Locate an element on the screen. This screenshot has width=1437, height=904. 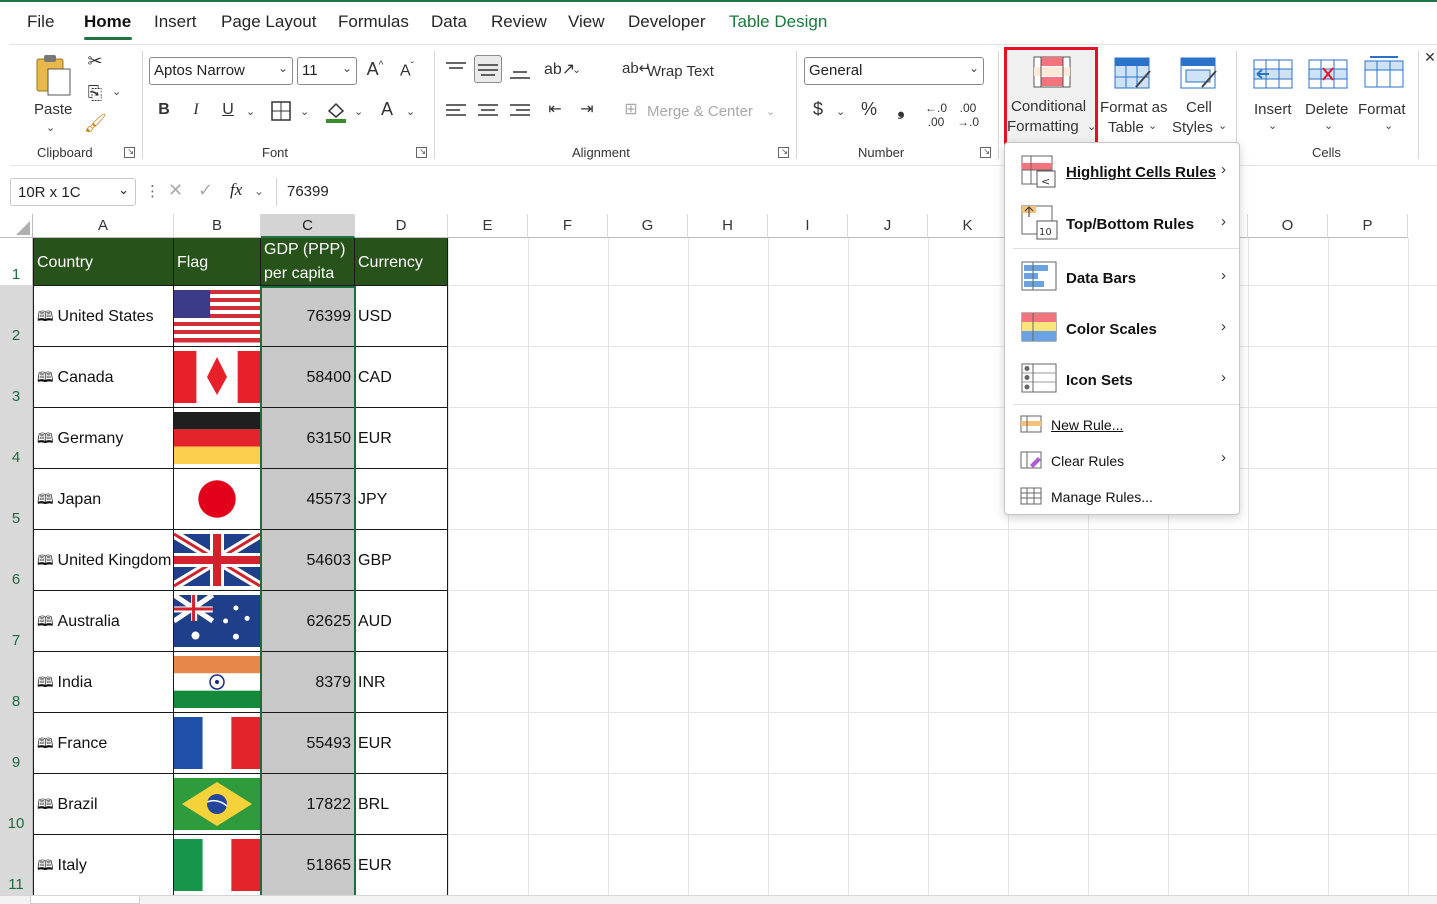
header-cell-currency: Currency is located at coordinates (401, 262).